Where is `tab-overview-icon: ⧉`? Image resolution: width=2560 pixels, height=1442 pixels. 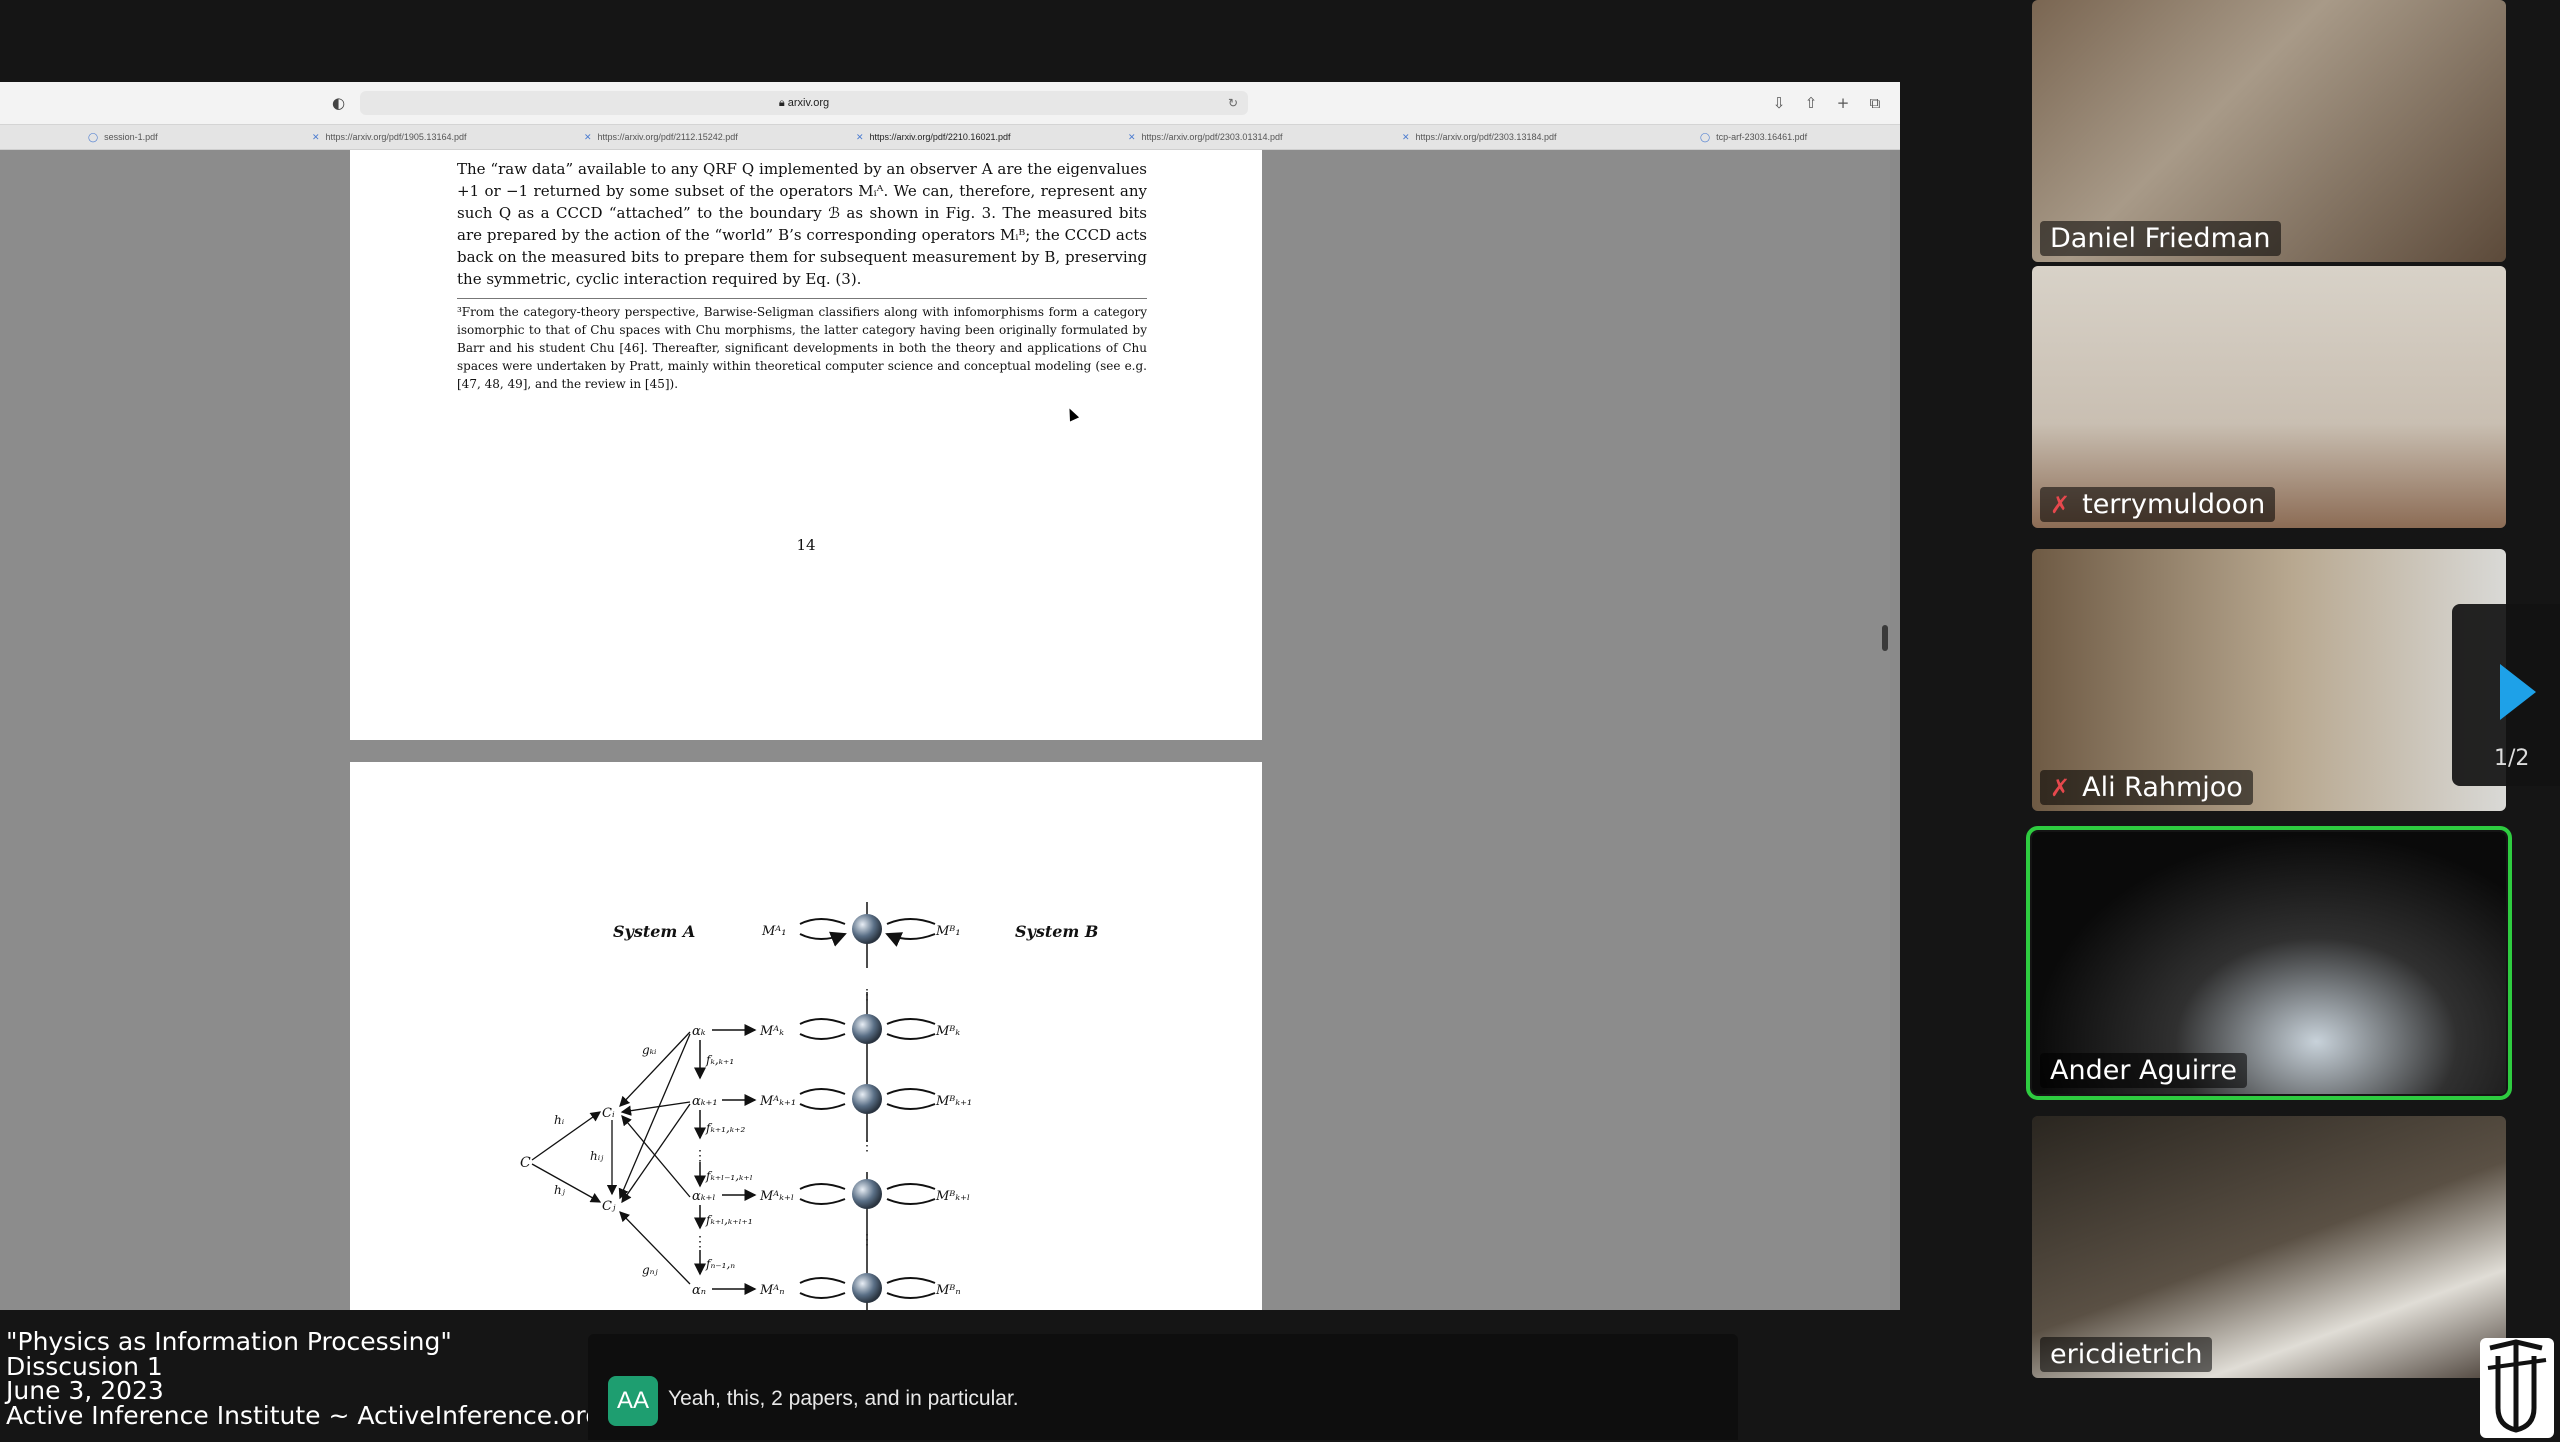 tab-overview-icon: ⧉ is located at coordinates (1875, 103).